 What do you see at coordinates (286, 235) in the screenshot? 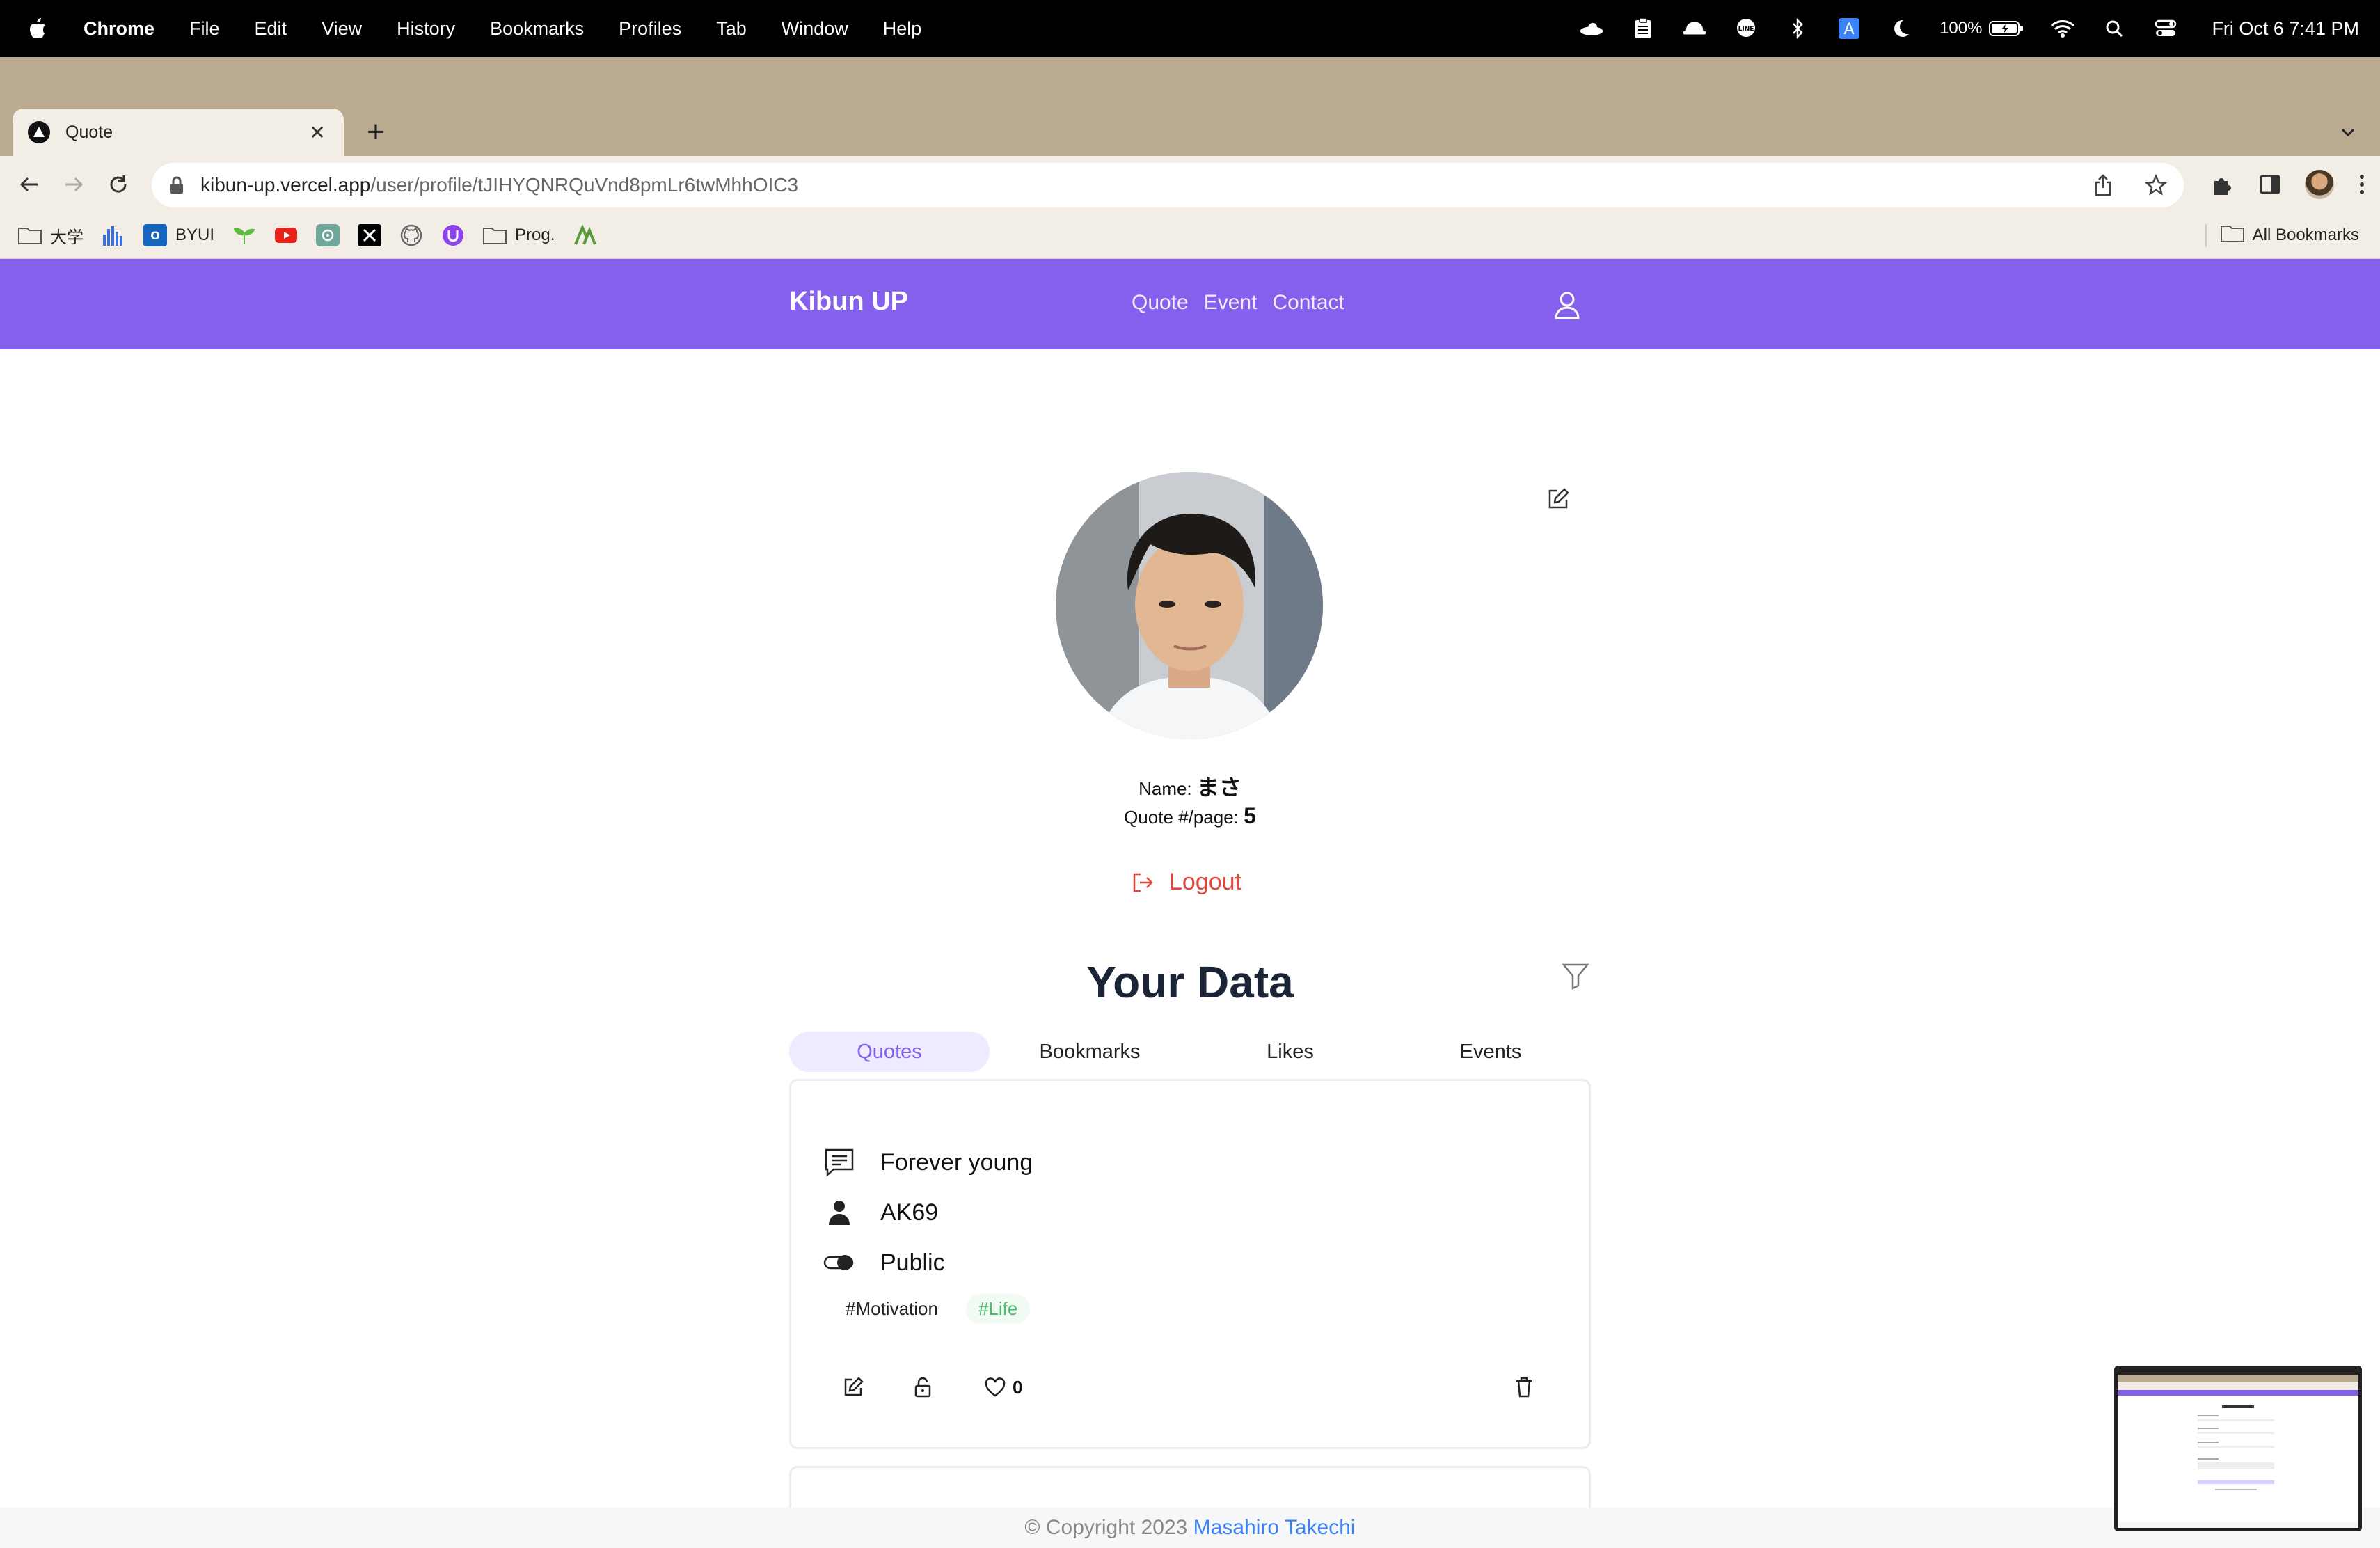
I see `bookmark-youtube` at bounding box center [286, 235].